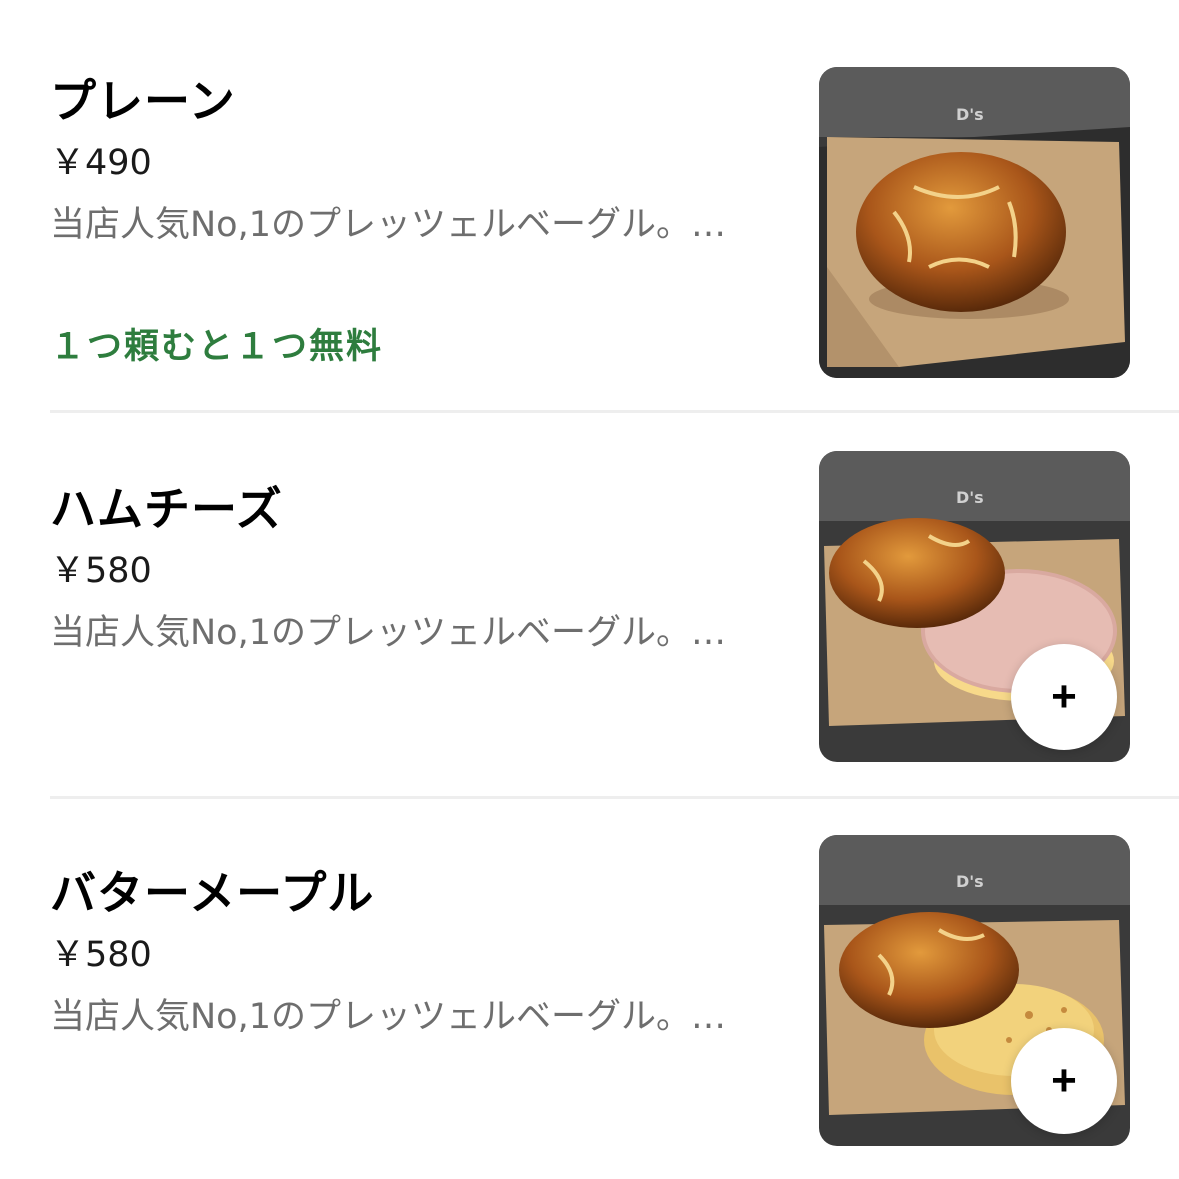 The width and height of the screenshot is (1179, 1179). Describe the element at coordinates (212, 893) in the screenshot. I see `item-name: バターメープル` at that location.